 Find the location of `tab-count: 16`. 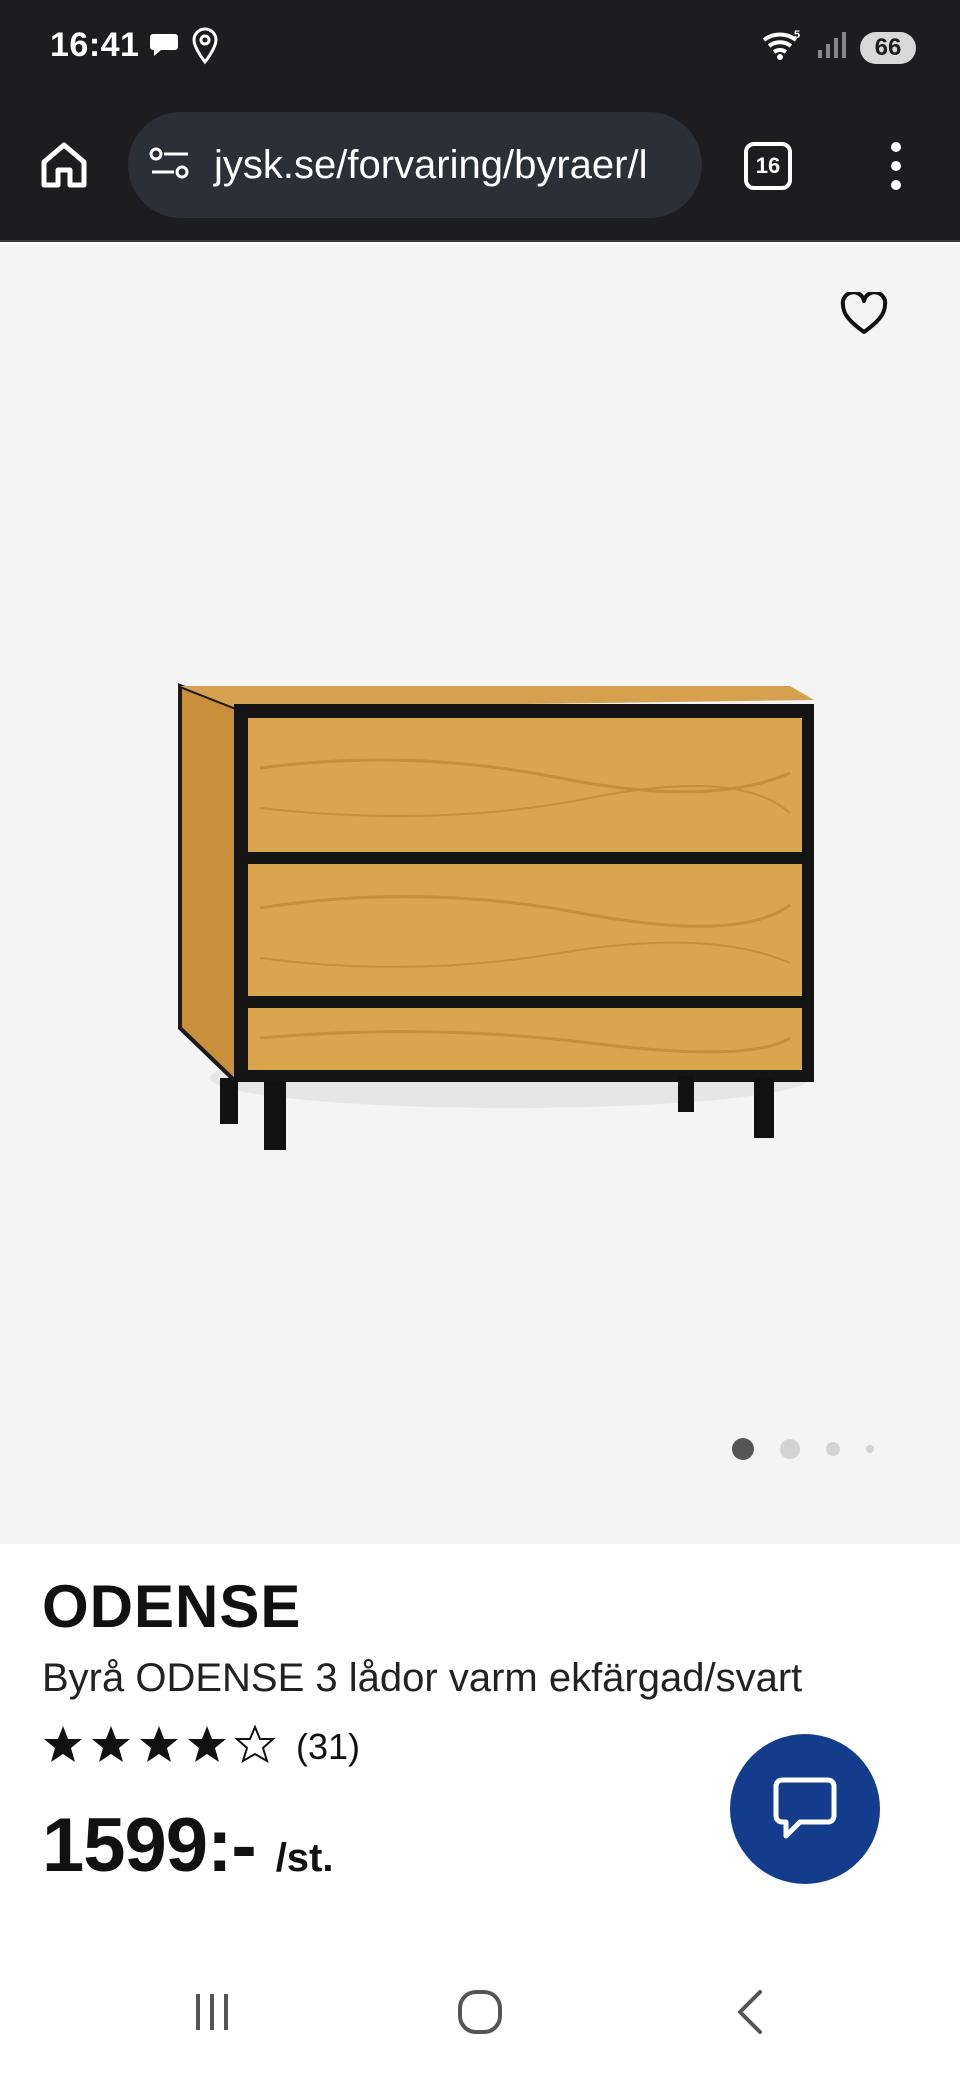

tab-count: 16 is located at coordinates (768, 165).